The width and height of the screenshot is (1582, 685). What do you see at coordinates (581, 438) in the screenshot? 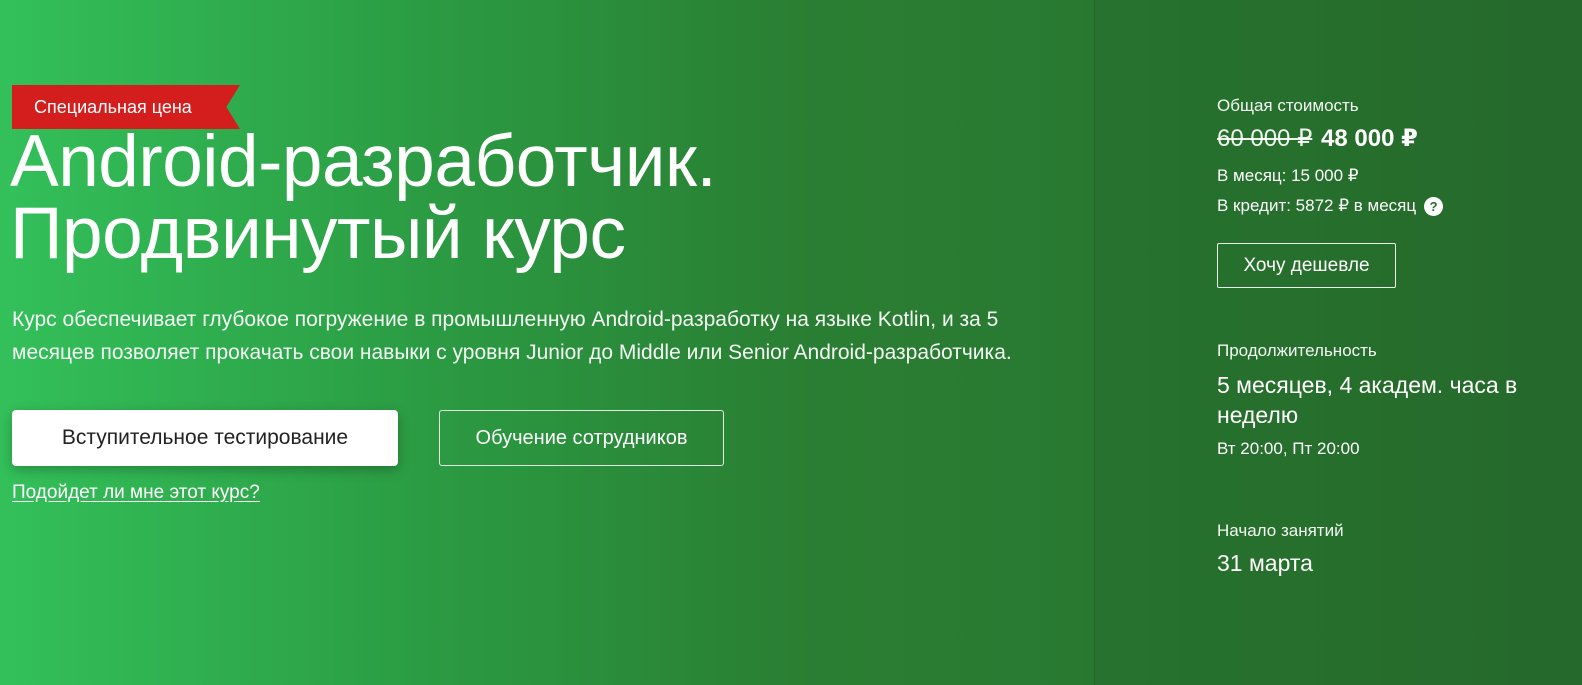
I see `corporate-training-button: Обучение сотрудников` at bounding box center [581, 438].